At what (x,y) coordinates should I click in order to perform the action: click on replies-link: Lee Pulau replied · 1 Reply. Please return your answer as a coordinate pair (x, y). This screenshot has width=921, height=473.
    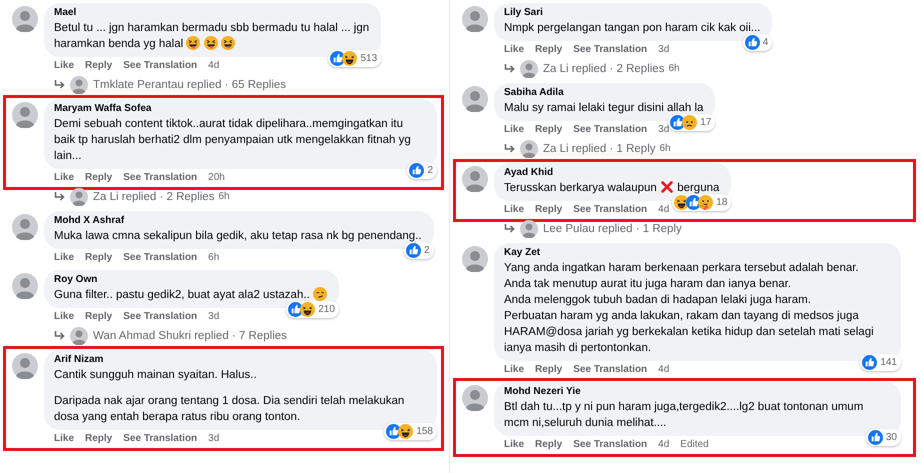
    Looking at the image, I should click on (612, 229).